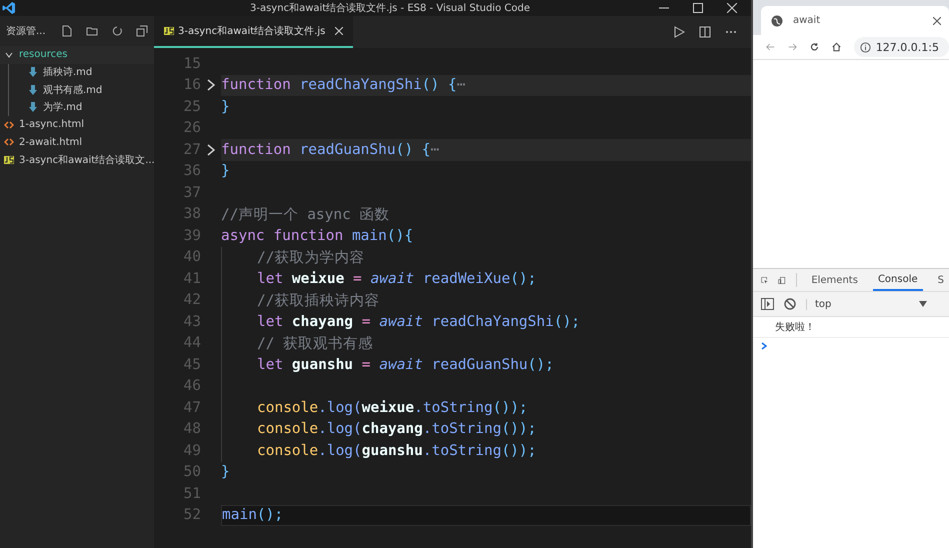  What do you see at coordinates (191, 85) in the screenshot?
I see `line-number: 16` at bounding box center [191, 85].